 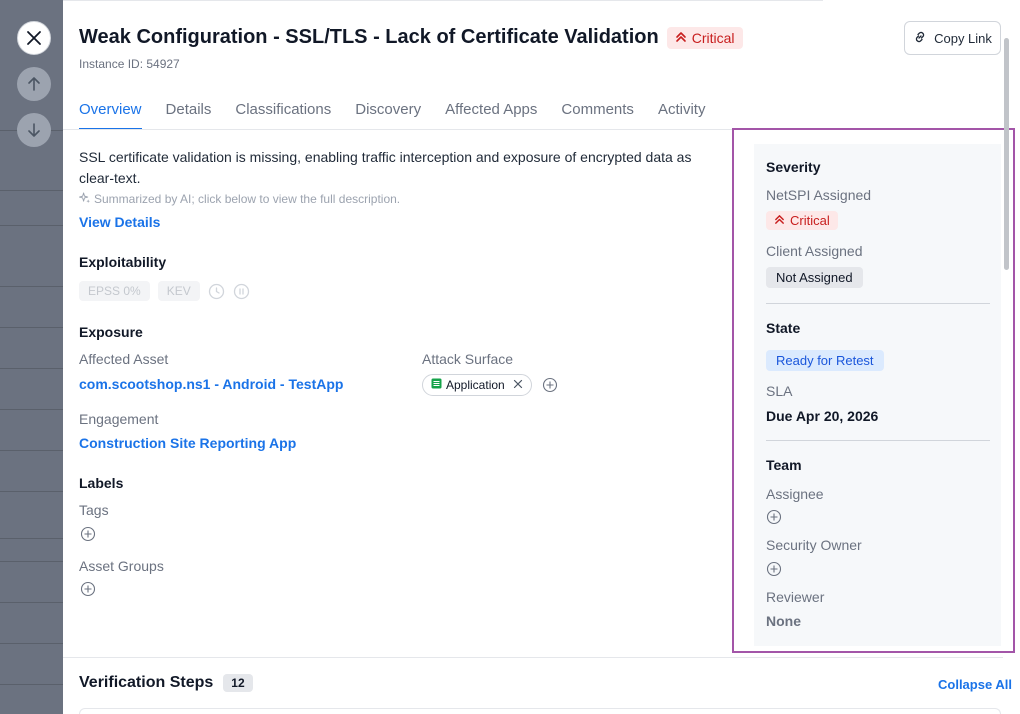 I want to click on tab-overview: Overview, so click(x=110, y=115).